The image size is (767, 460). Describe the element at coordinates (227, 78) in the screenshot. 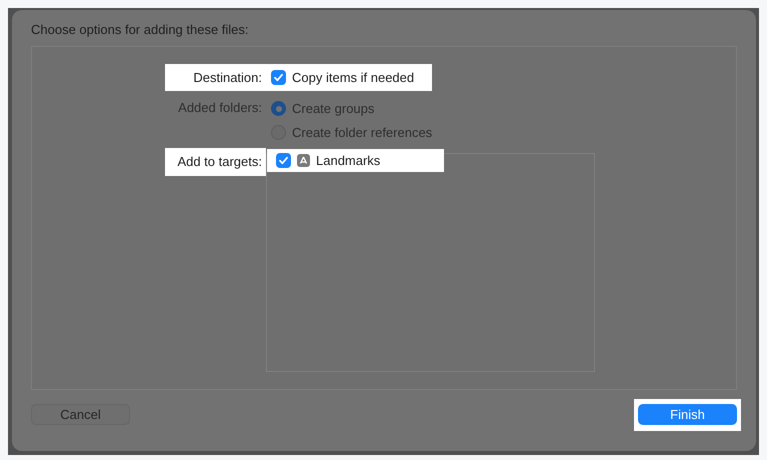

I see `option-label: Destination:` at that location.